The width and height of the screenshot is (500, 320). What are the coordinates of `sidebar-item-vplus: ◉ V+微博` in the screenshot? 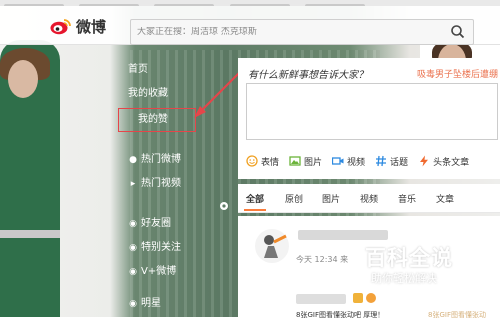 It's located at (152, 272).